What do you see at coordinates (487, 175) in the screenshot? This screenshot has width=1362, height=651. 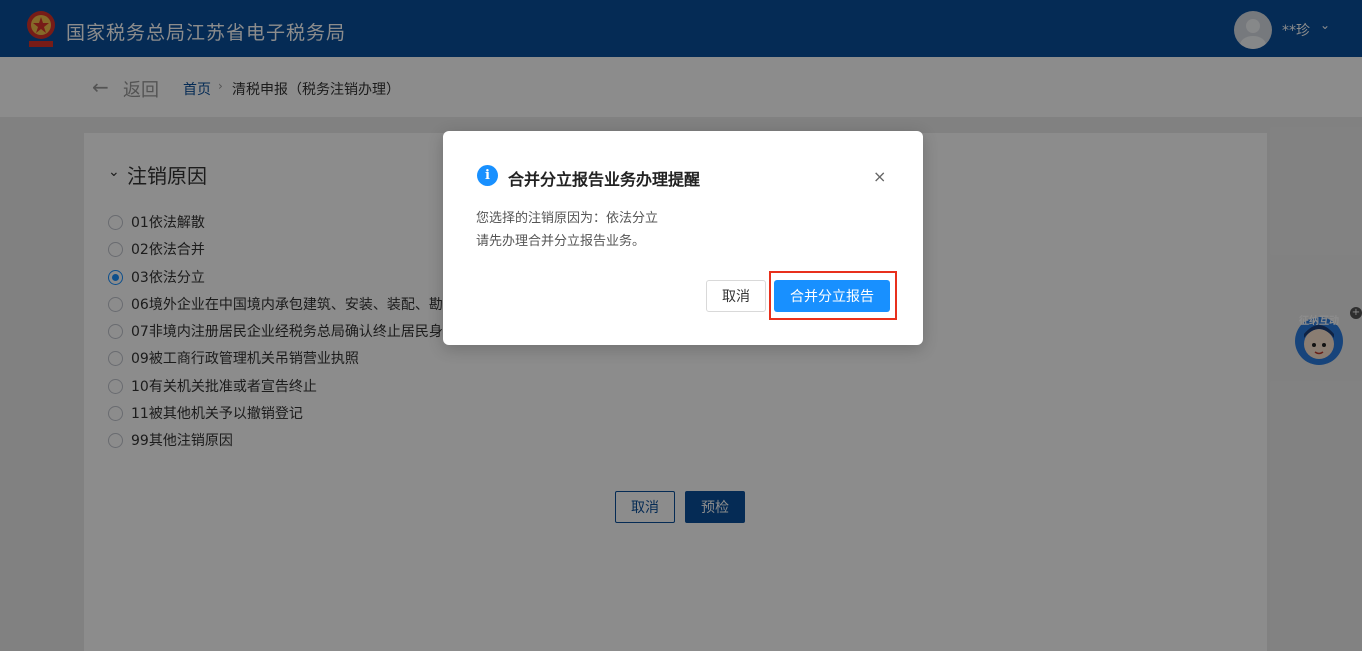 I see `info-icon: i` at bounding box center [487, 175].